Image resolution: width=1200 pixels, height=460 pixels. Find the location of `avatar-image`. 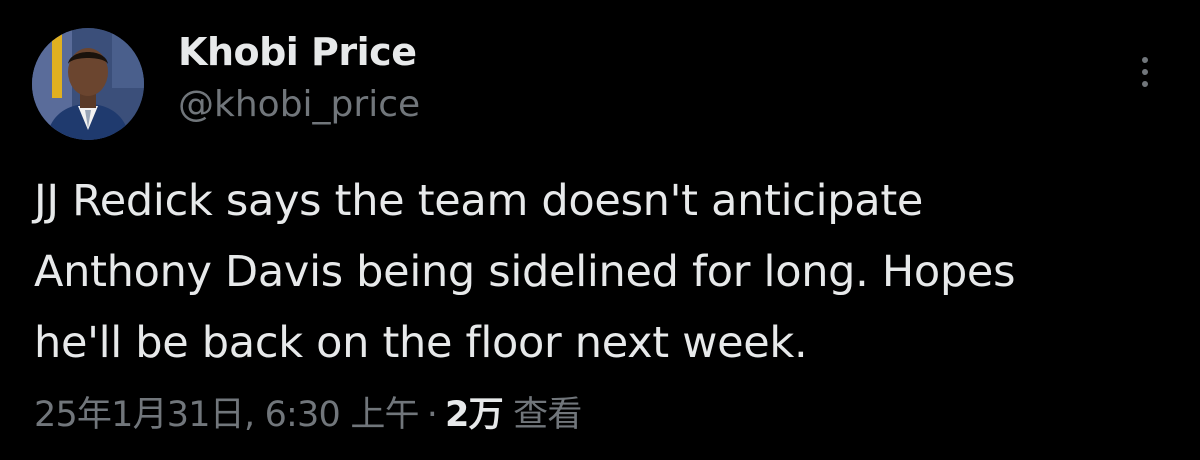

avatar-image is located at coordinates (88, 84).